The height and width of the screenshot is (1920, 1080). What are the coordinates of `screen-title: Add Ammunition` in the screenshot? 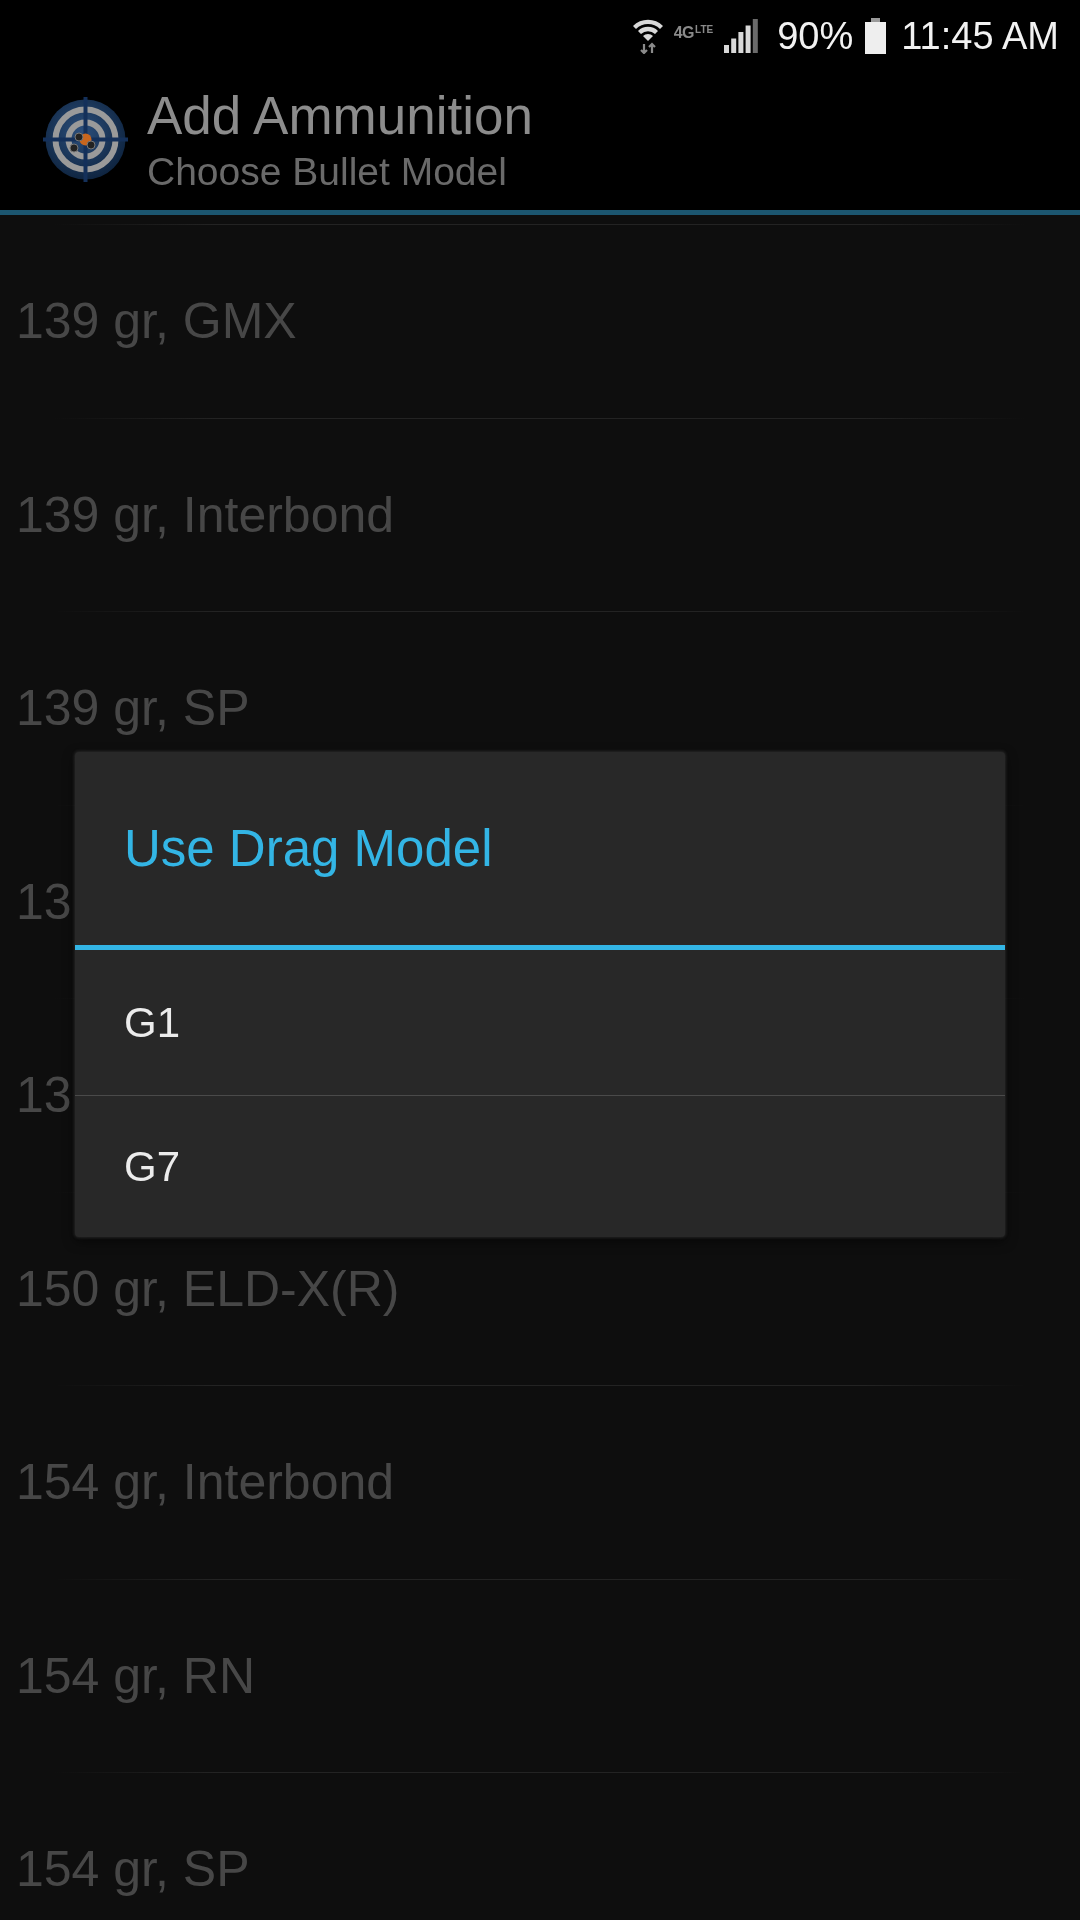 It's located at (340, 115).